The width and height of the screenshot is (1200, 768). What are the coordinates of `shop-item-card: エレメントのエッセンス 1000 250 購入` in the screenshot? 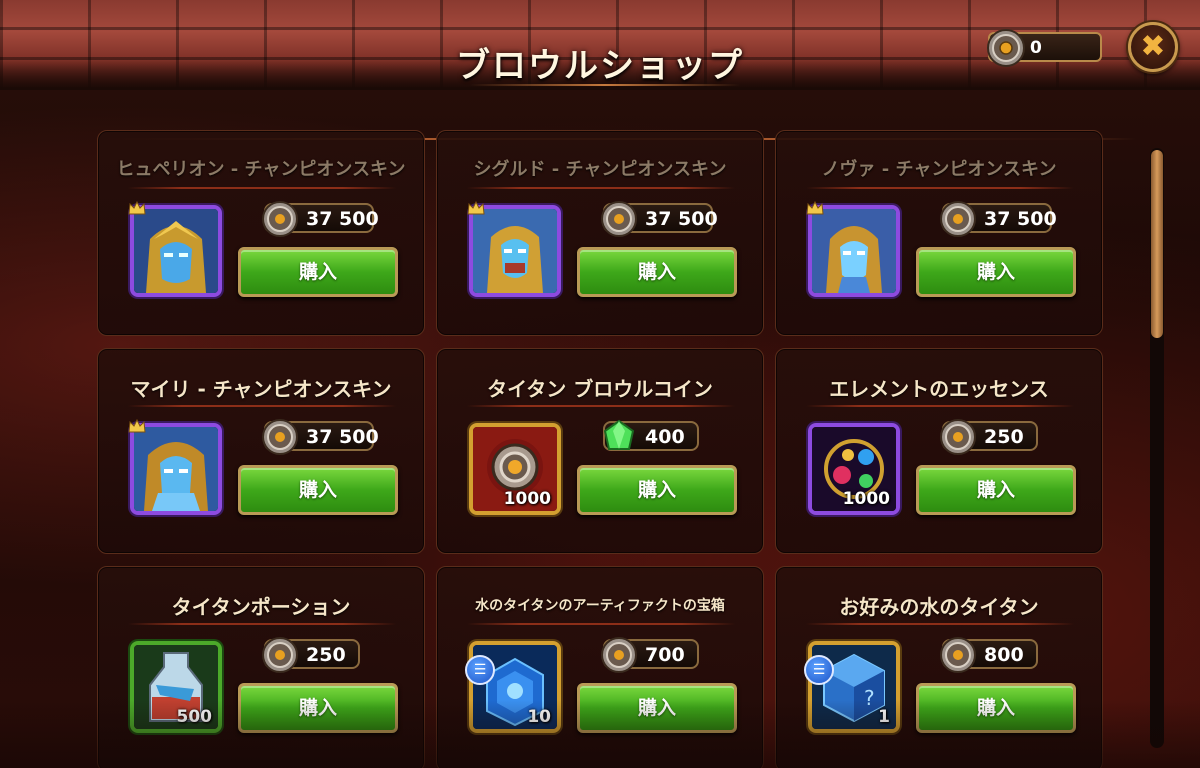 It's located at (939, 451).